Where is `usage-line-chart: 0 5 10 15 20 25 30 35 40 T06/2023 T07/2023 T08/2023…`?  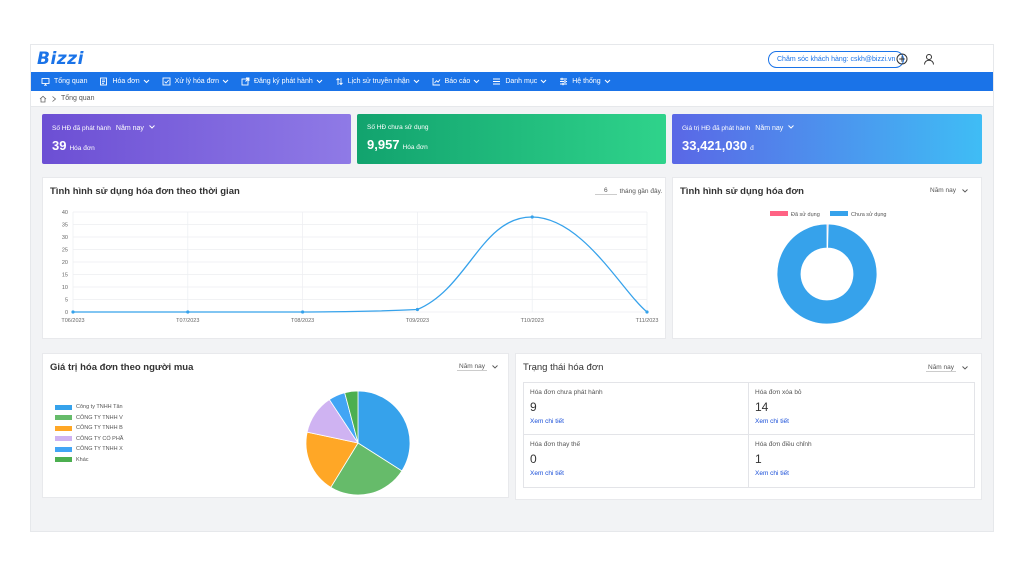 usage-line-chart: 0 5 10 15 20 25 30 35 40 T06/2023 T07/2023 T08/2023… is located at coordinates (360, 267).